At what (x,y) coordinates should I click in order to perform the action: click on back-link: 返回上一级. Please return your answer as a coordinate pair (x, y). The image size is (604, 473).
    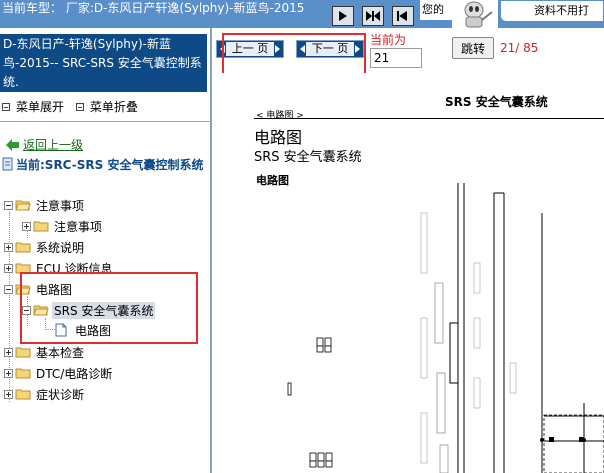
    Looking at the image, I should click on (44, 144).